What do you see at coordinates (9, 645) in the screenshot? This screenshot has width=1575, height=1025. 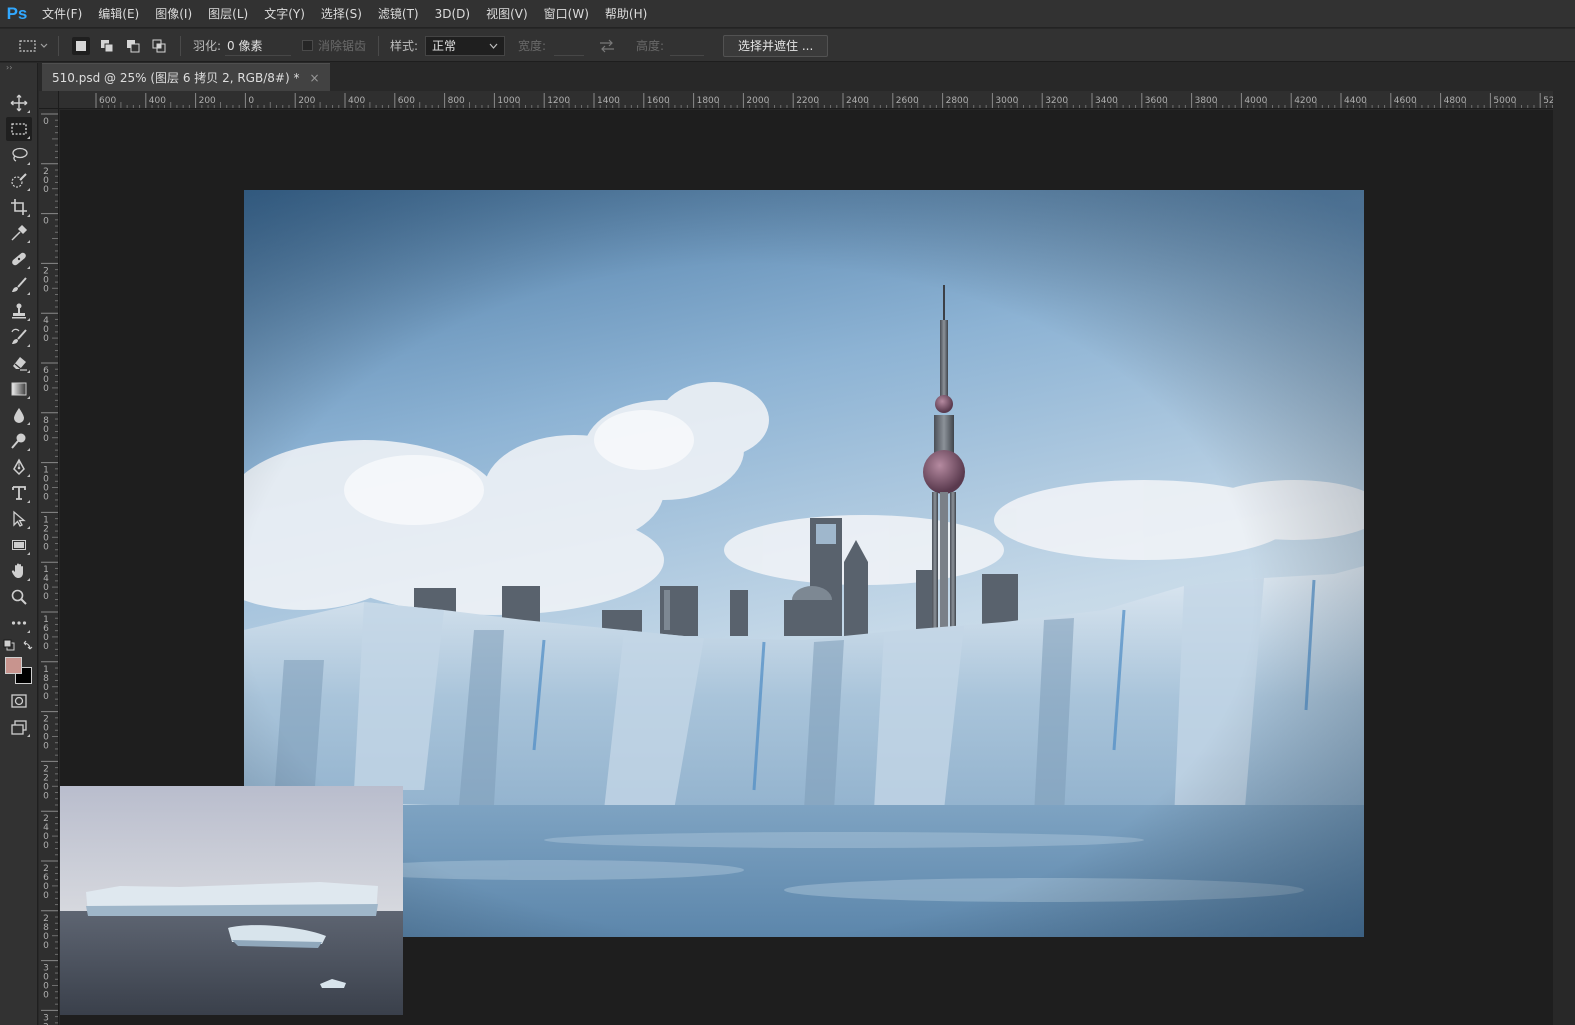 I see `default-colors-icon` at bounding box center [9, 645].